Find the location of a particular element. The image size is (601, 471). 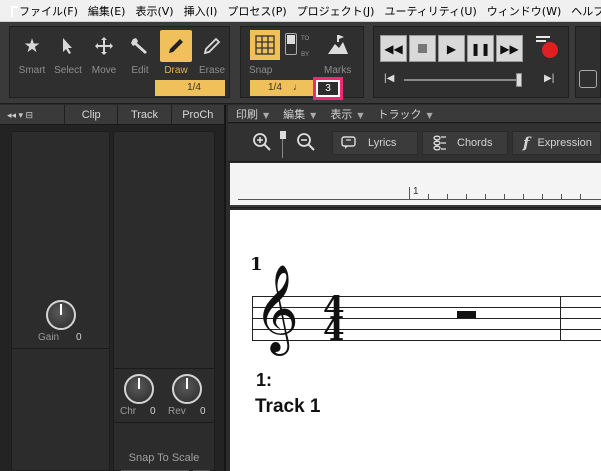

tuplet-highlight: 3 is located at coordinates (328, 88).